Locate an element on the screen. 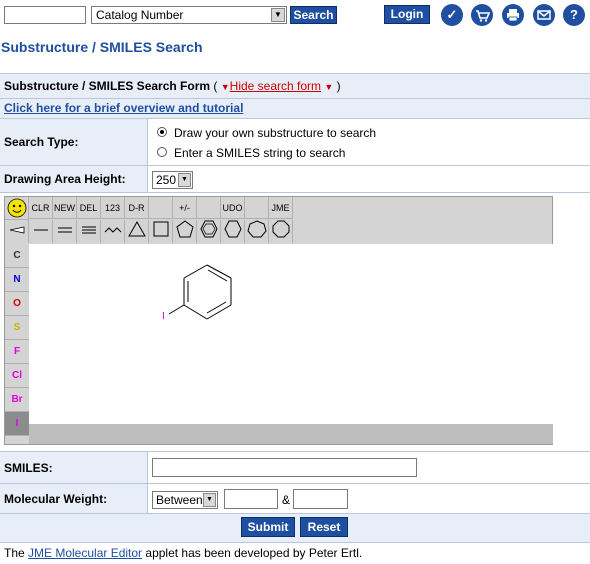 This screenshot has width=590, height=564. drawing-height-select: 250 ▼ is located at coordinates (172, 180).